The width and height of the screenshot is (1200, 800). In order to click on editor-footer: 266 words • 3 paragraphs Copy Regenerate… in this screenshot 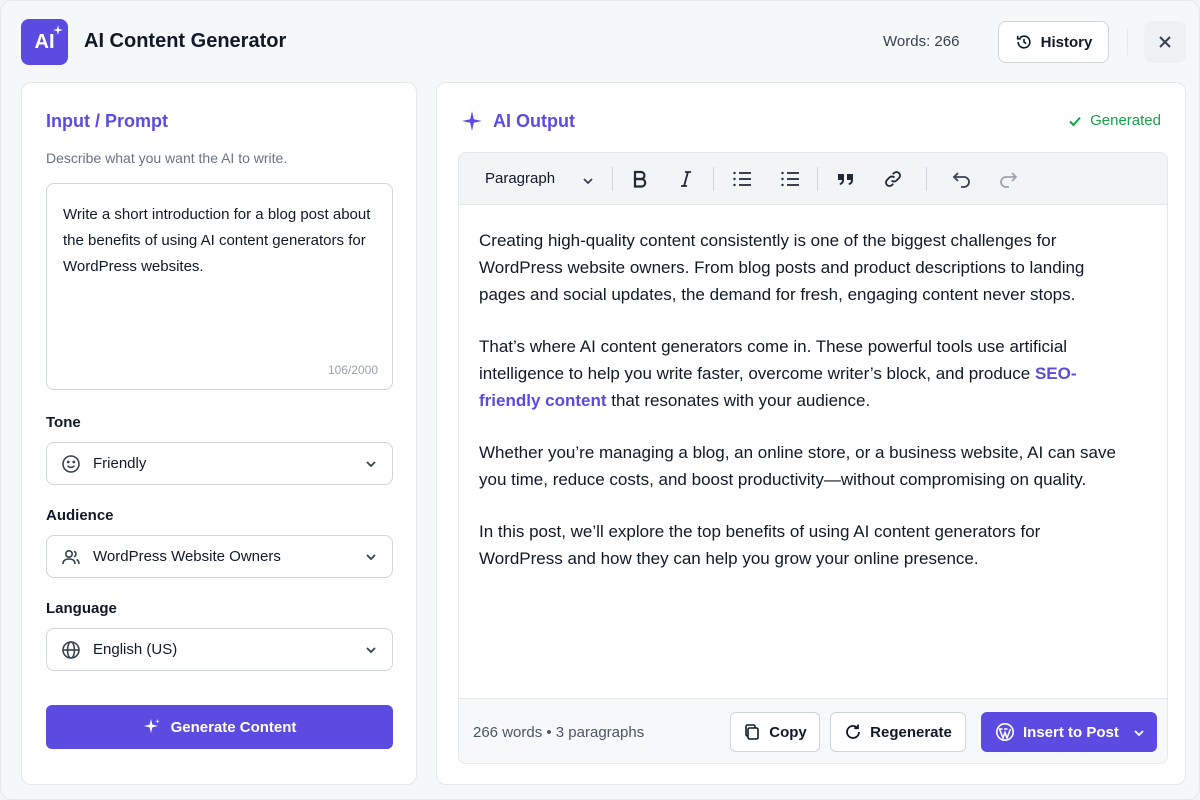, I will do `click(813, 730)`.